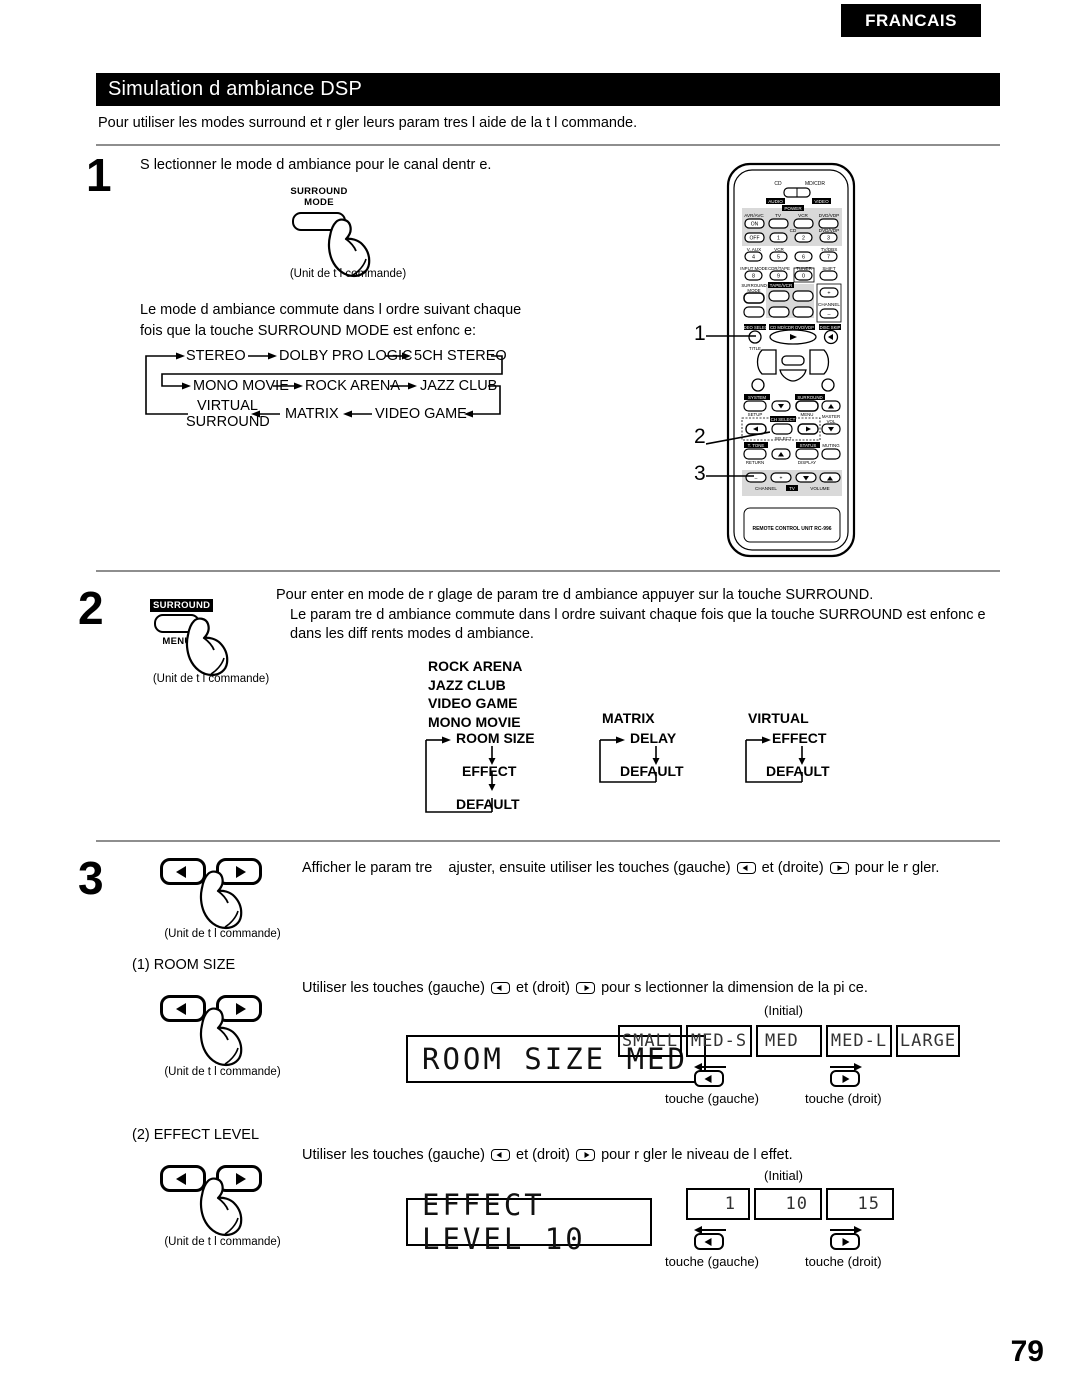 This screenshot has width=1080, height=1399. I want to click on effect-level-left-key, so click(183, 1178).